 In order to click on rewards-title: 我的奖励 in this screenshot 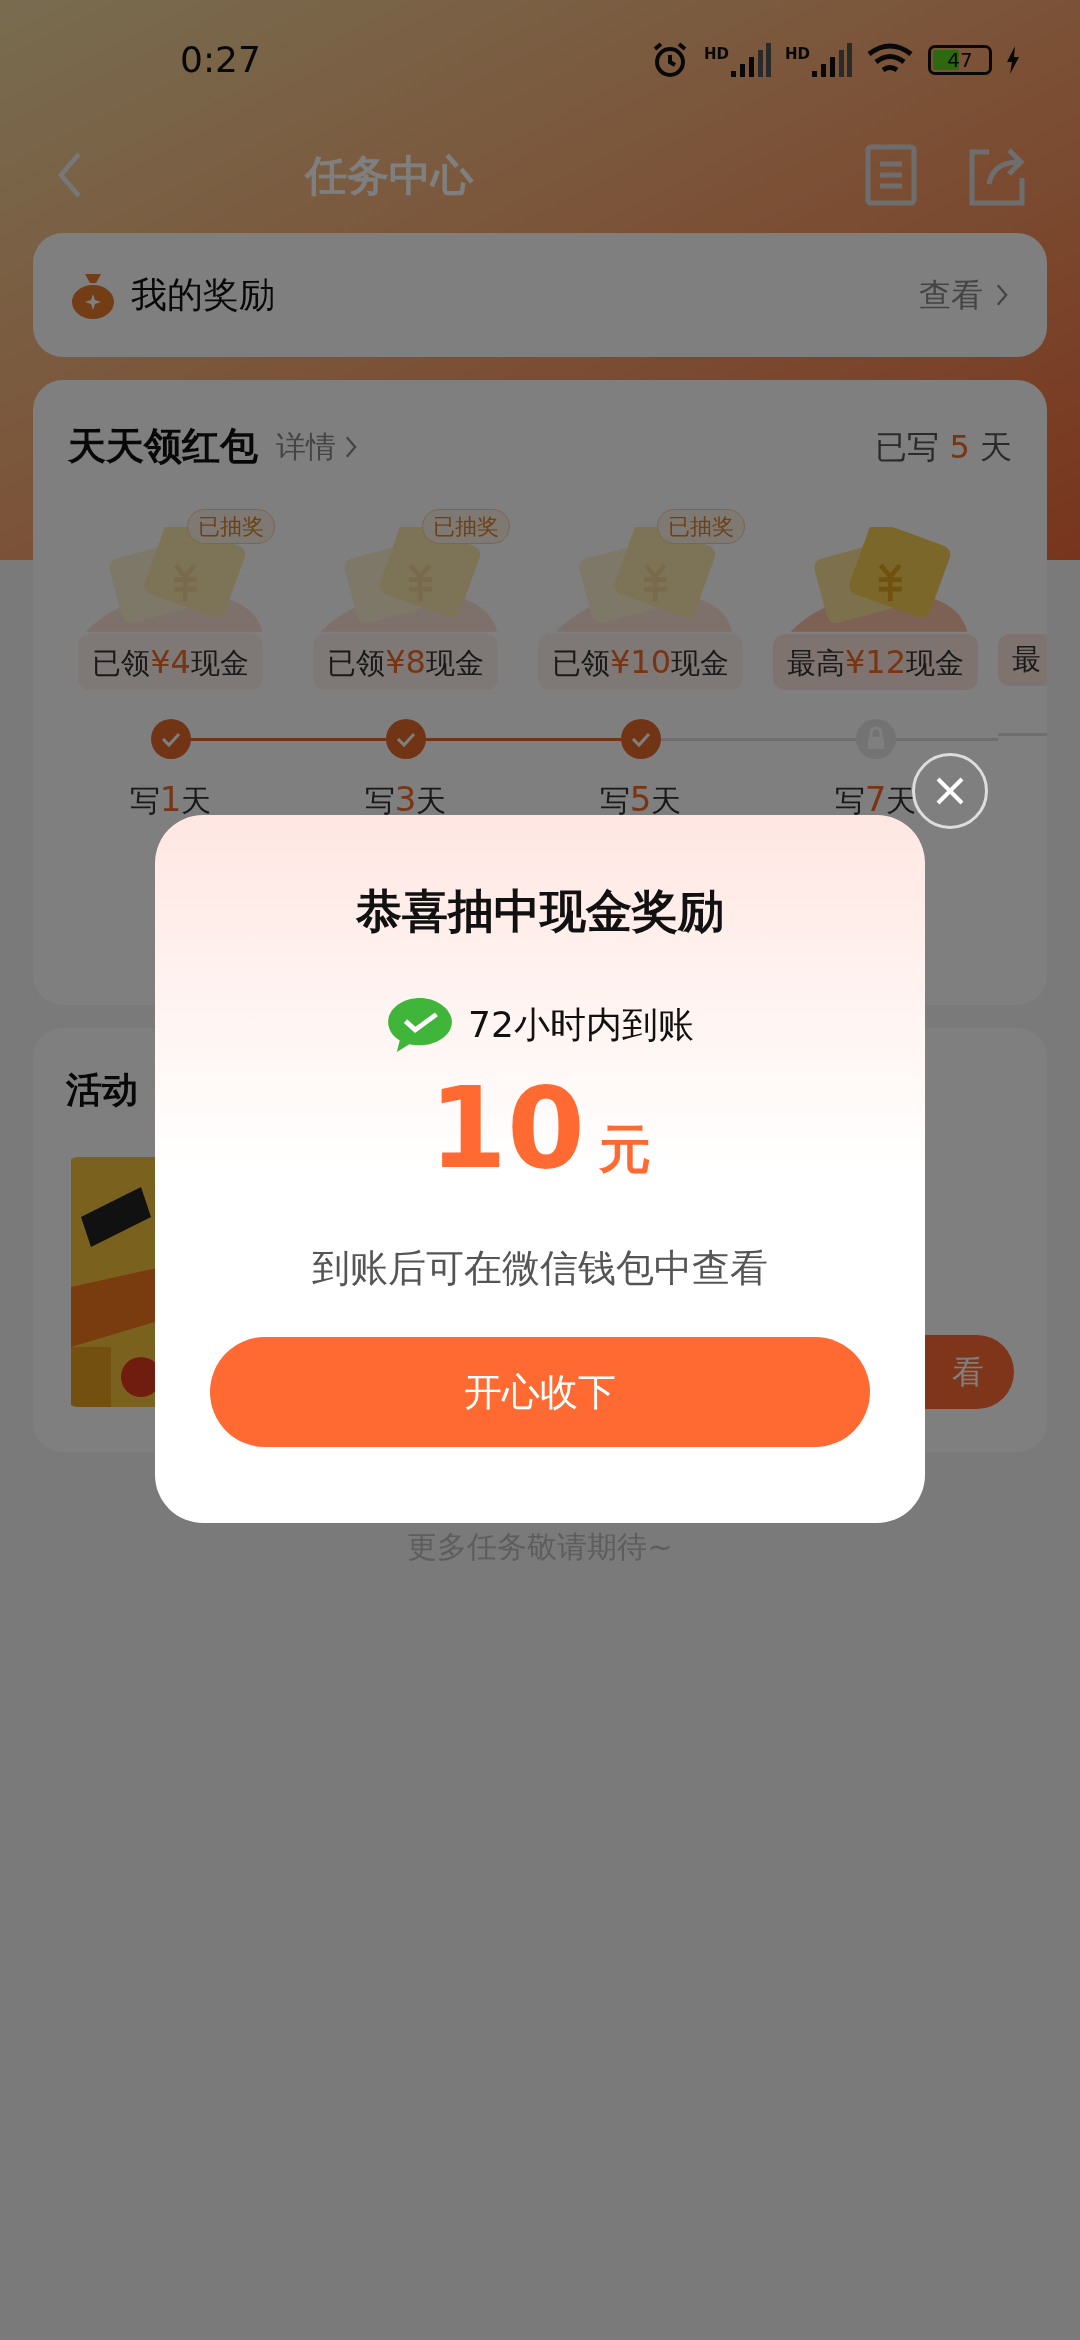, I will do `click(203, 295)`.